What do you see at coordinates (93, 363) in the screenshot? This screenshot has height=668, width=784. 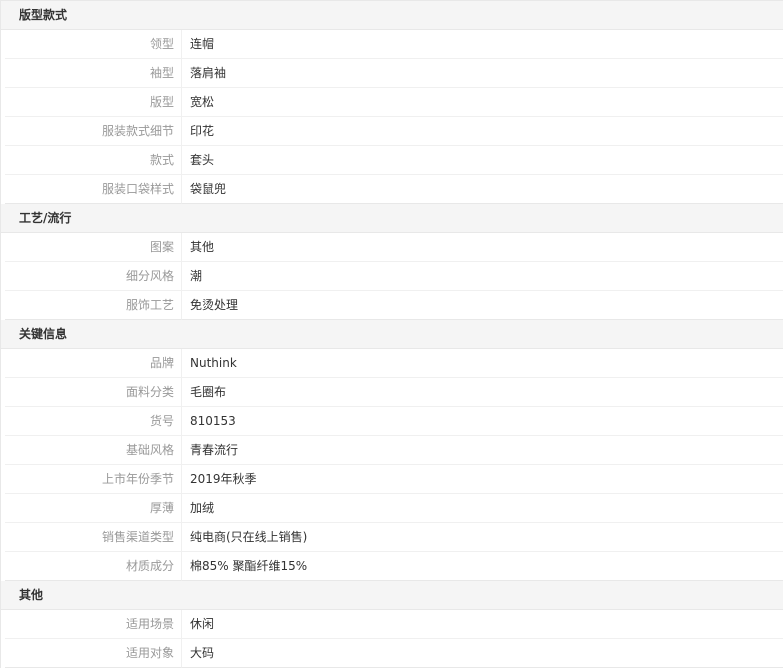 I see `spec-key: 品牌` at bounding box center [93, 363].